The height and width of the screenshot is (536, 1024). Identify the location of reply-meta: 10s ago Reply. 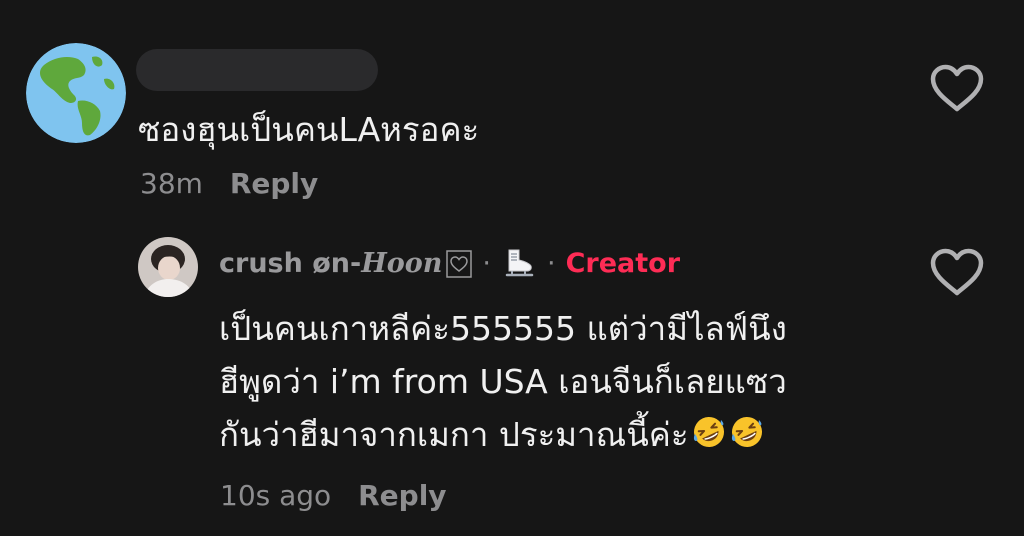
(333, 496).